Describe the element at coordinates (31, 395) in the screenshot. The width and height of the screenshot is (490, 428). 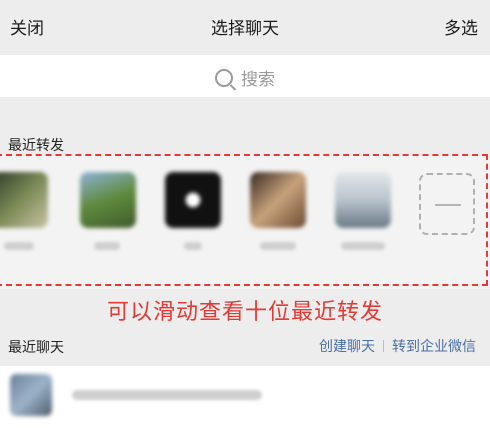
I see `avatar` at that location.